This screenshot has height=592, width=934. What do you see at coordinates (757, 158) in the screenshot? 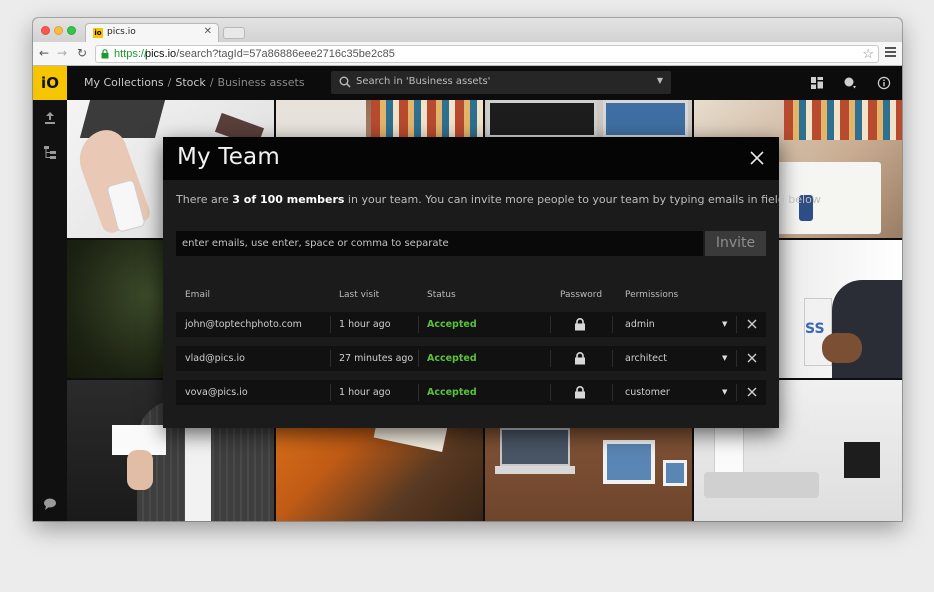
I see `close-icon` at bounding box center [757, 158].